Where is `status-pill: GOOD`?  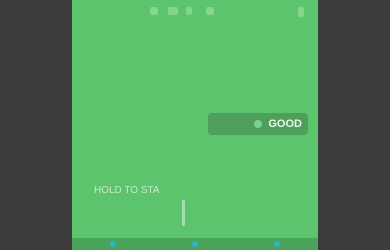 status-pill: GOOD is located at coordinates (258, 124).